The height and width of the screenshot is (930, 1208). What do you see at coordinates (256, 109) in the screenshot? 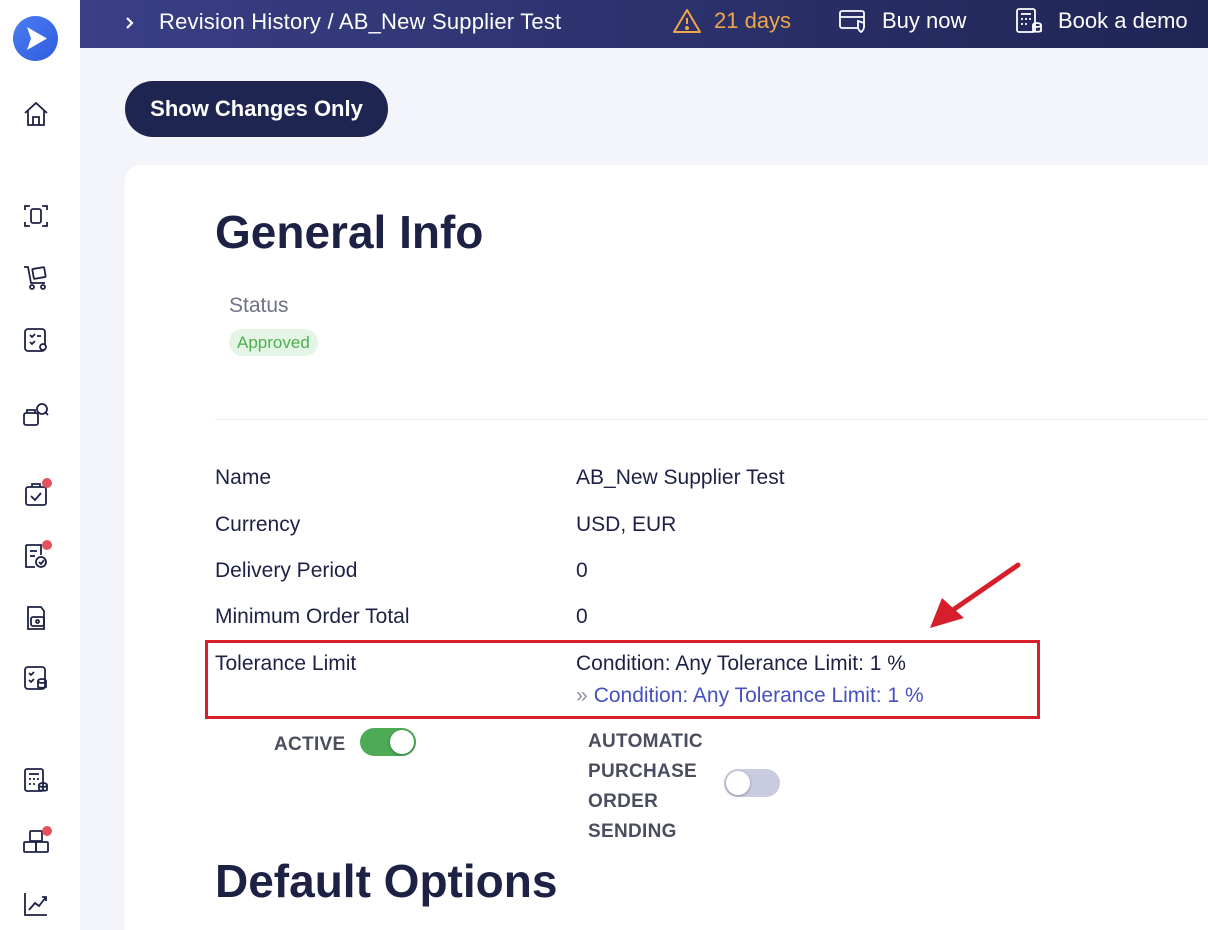
I see `show-changes-only-button: Show Changes Only` at bounding box center [256, 109].